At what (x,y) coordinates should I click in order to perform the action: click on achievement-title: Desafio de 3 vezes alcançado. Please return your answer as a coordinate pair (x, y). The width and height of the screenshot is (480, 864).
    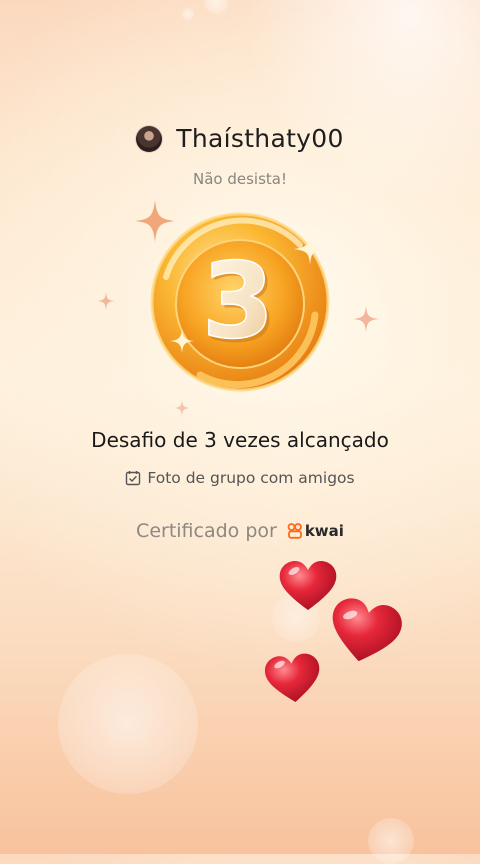
    Looking at the image, I should click on (240, 440).